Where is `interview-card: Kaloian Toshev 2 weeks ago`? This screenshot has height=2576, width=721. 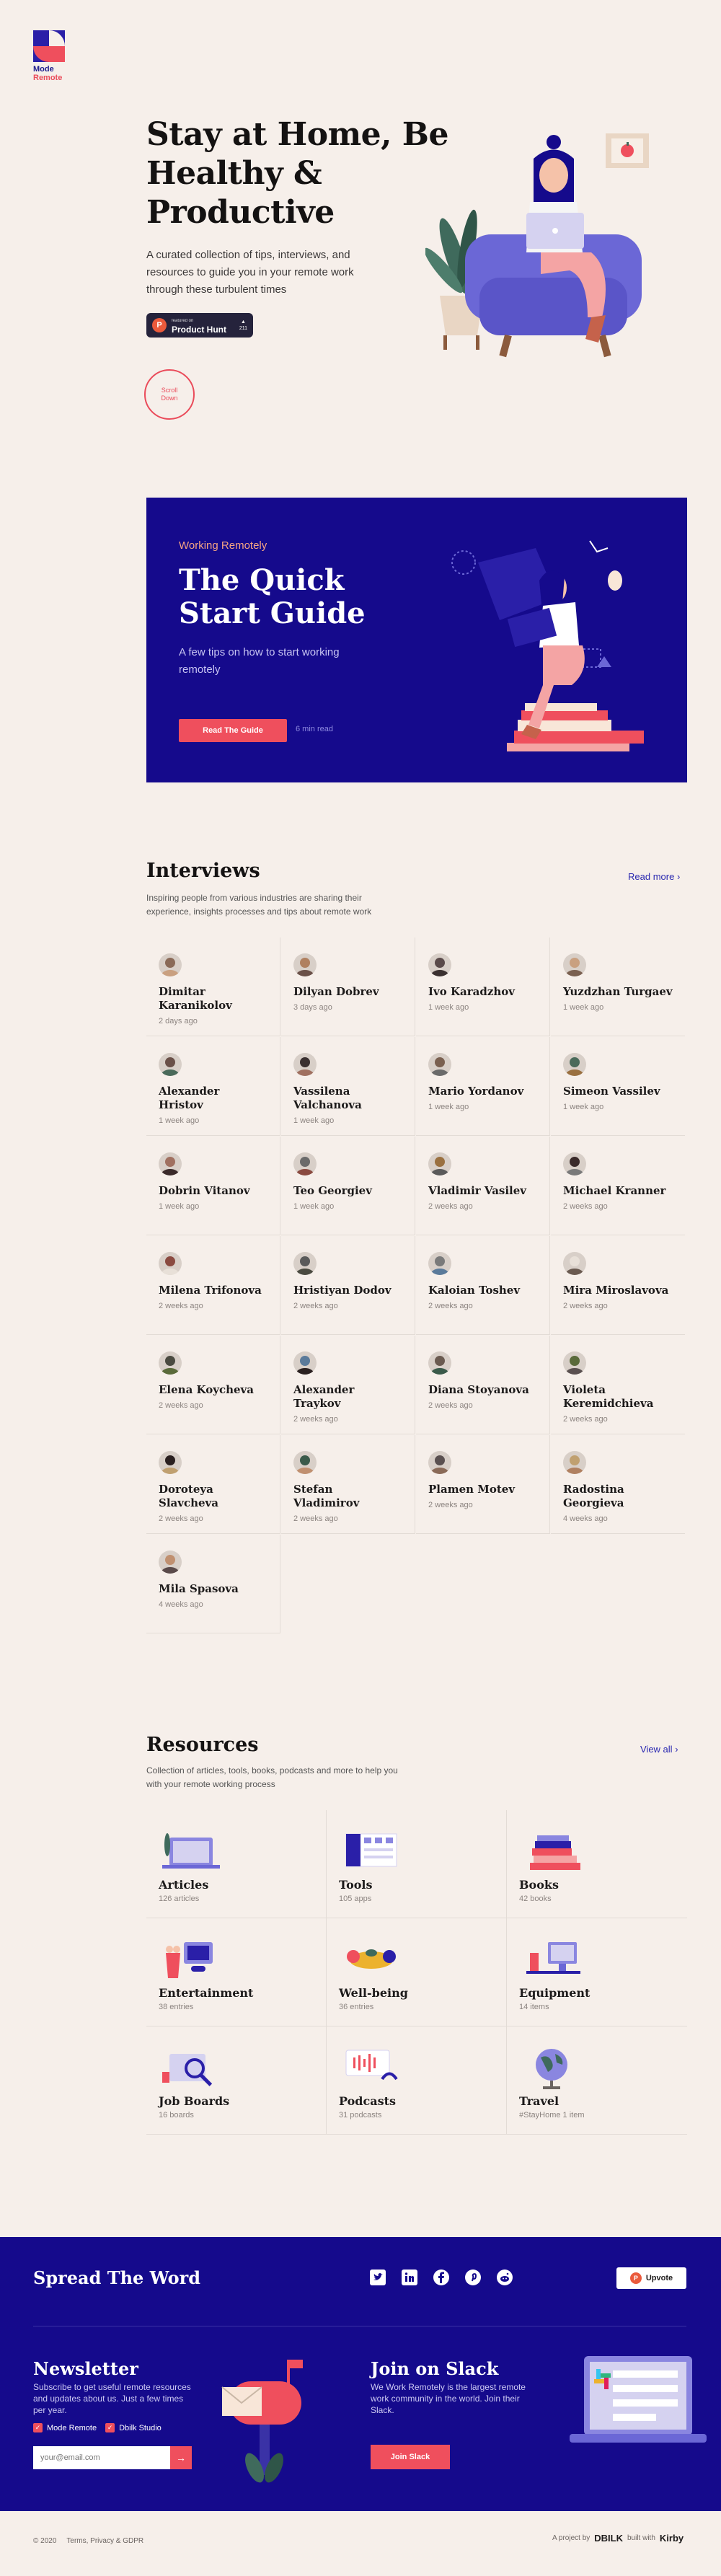
interview-card: Kaloian Toshev 2 weeks ago is located at coordinates (483, 1285).